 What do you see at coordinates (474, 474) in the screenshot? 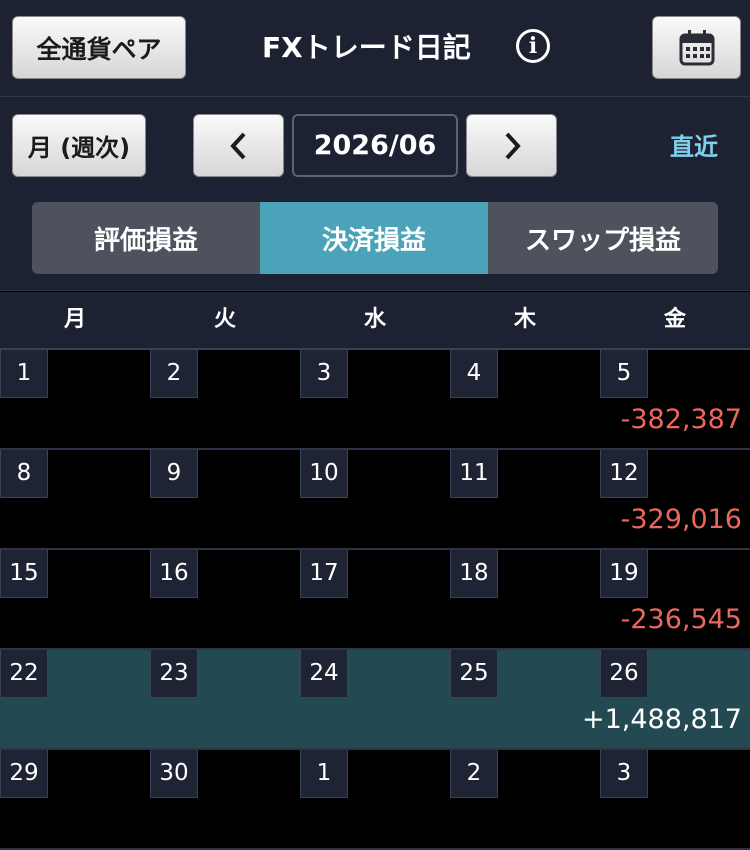
I see `day-number: 11` at bounding box center [474, 474].